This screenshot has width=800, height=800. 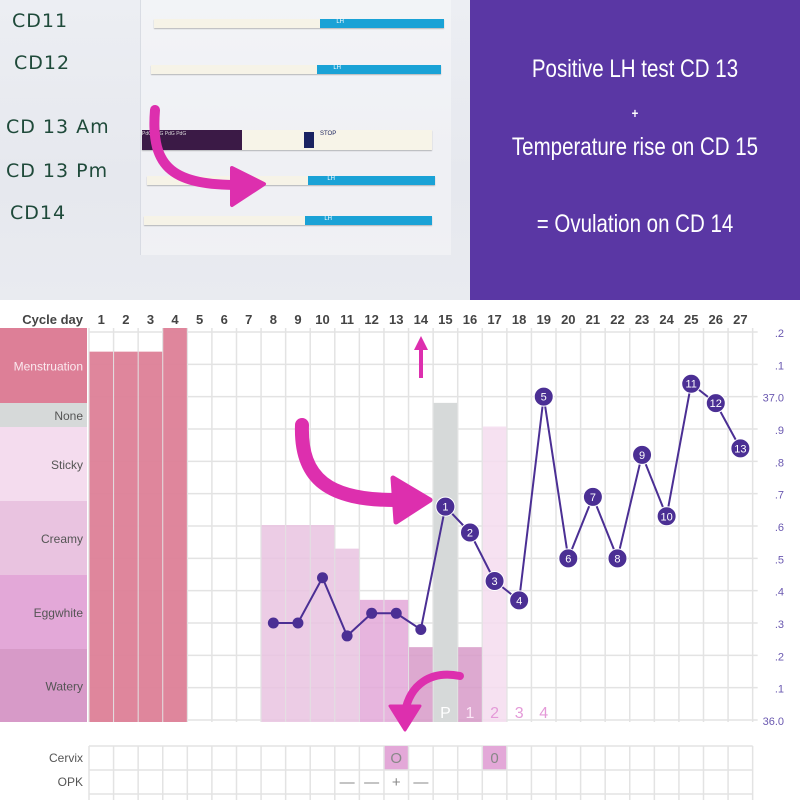 What do you see at coordinates (322, 319) in the screenshot?
I see `cycle-day-10: 10` at bounding box center [322, 319].